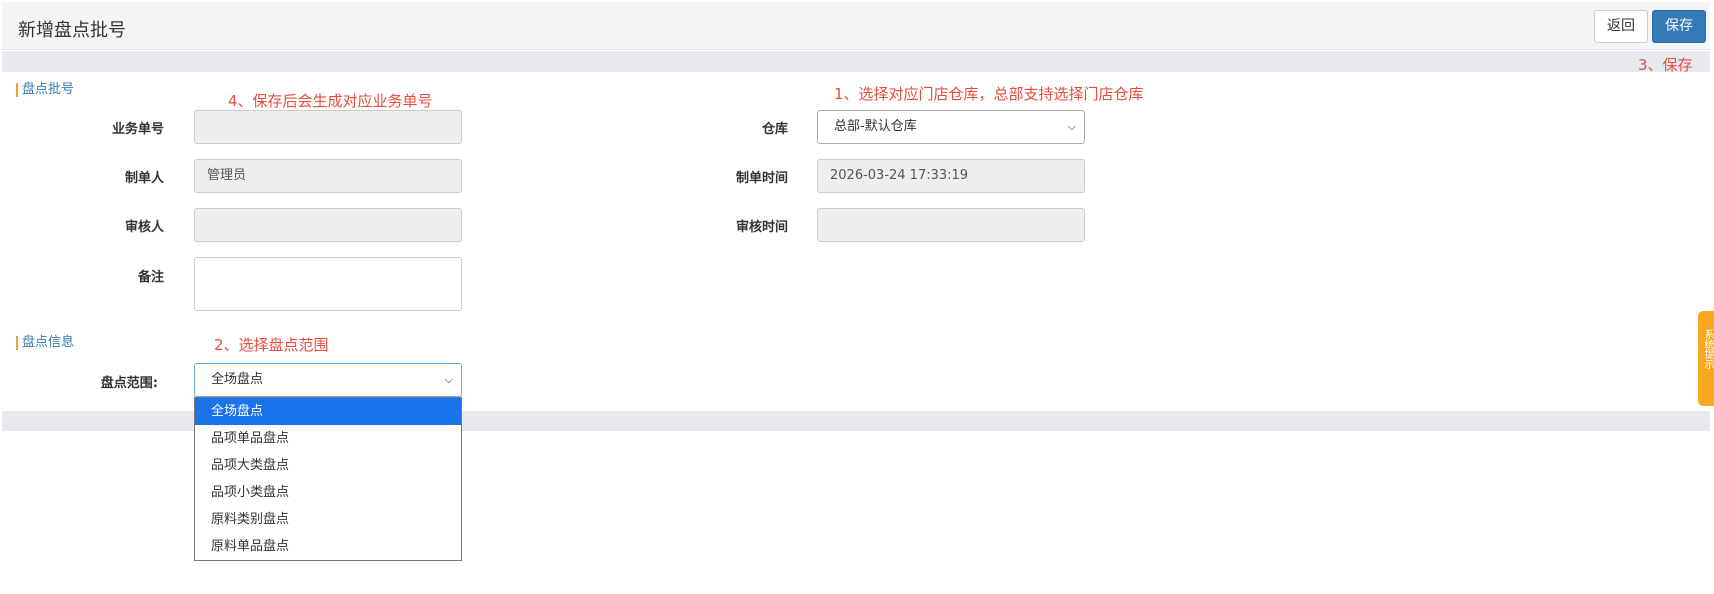 The image size is (1714, 594). What do you see at coordinates (328, 176) in the screenshot?
I see `creator-input: 管理员` at bounding box center [328, 176].